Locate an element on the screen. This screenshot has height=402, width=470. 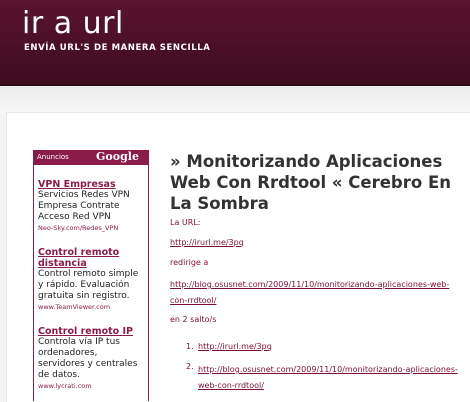
ad-title-link: Control remoto distancia is located at coordinates (91, 258).